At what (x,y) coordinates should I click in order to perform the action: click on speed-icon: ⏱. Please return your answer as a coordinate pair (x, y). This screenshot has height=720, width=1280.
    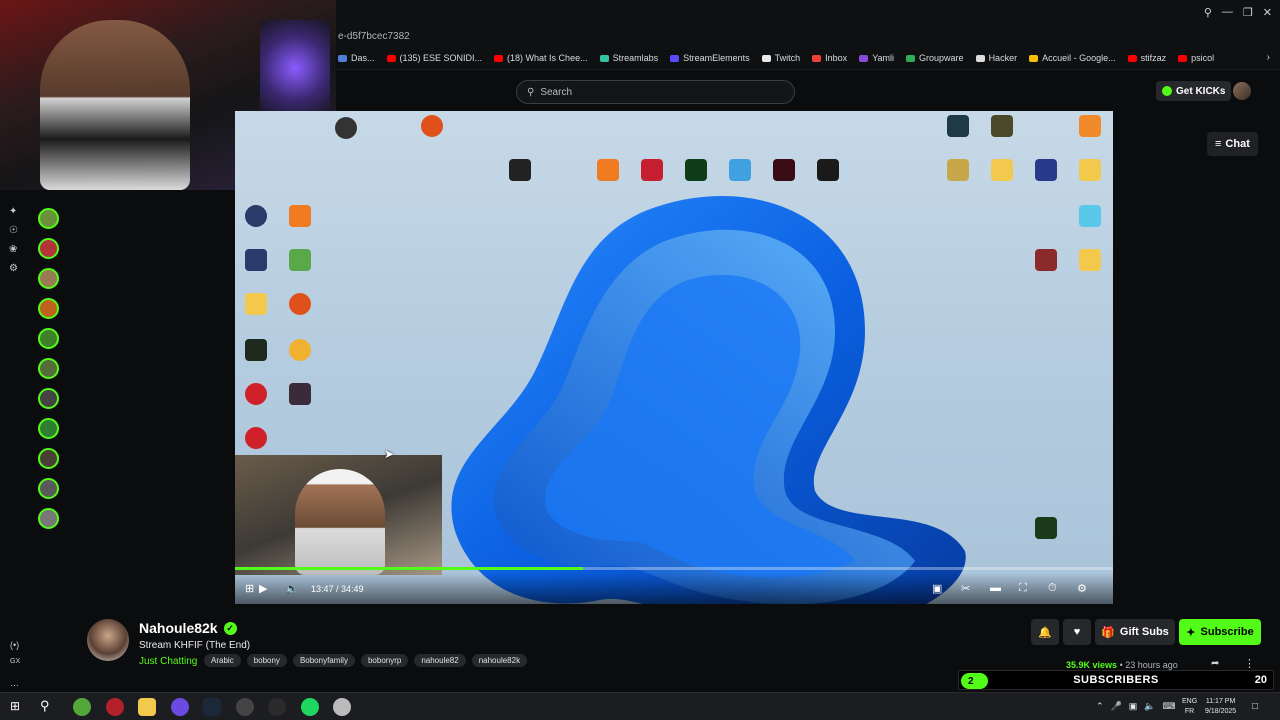
    Looking at the image, I should click on (1052, 588).